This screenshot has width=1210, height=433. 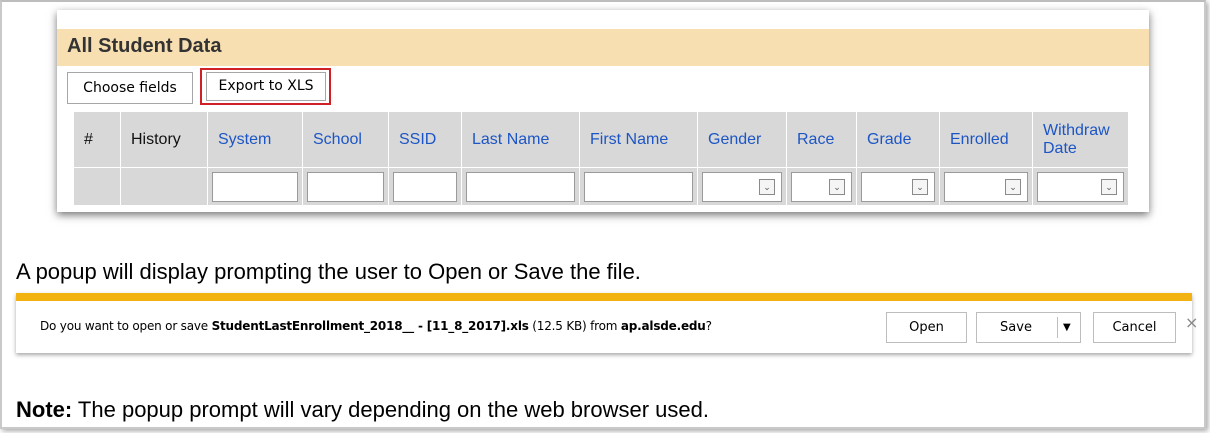 I want to click on cancel-button: Cancel, so click(x=1134, y=327).